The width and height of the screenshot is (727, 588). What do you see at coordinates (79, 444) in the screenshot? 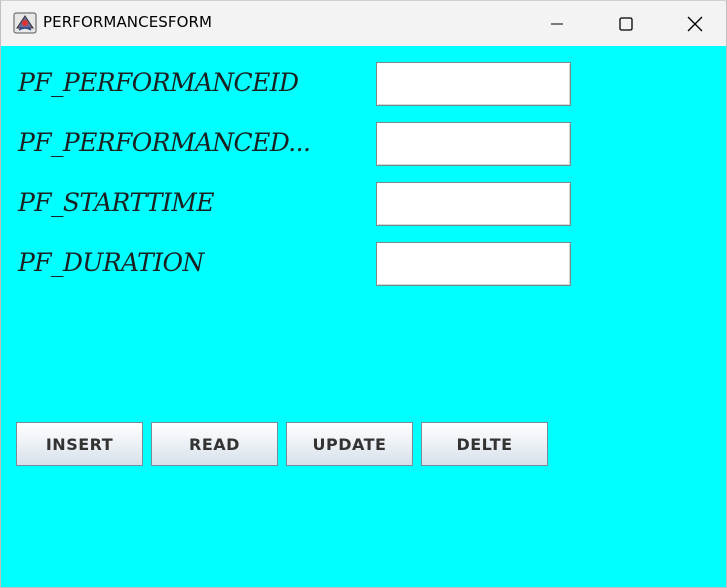
I see `insert-button: INSERT` at bounding box center [79, 444].